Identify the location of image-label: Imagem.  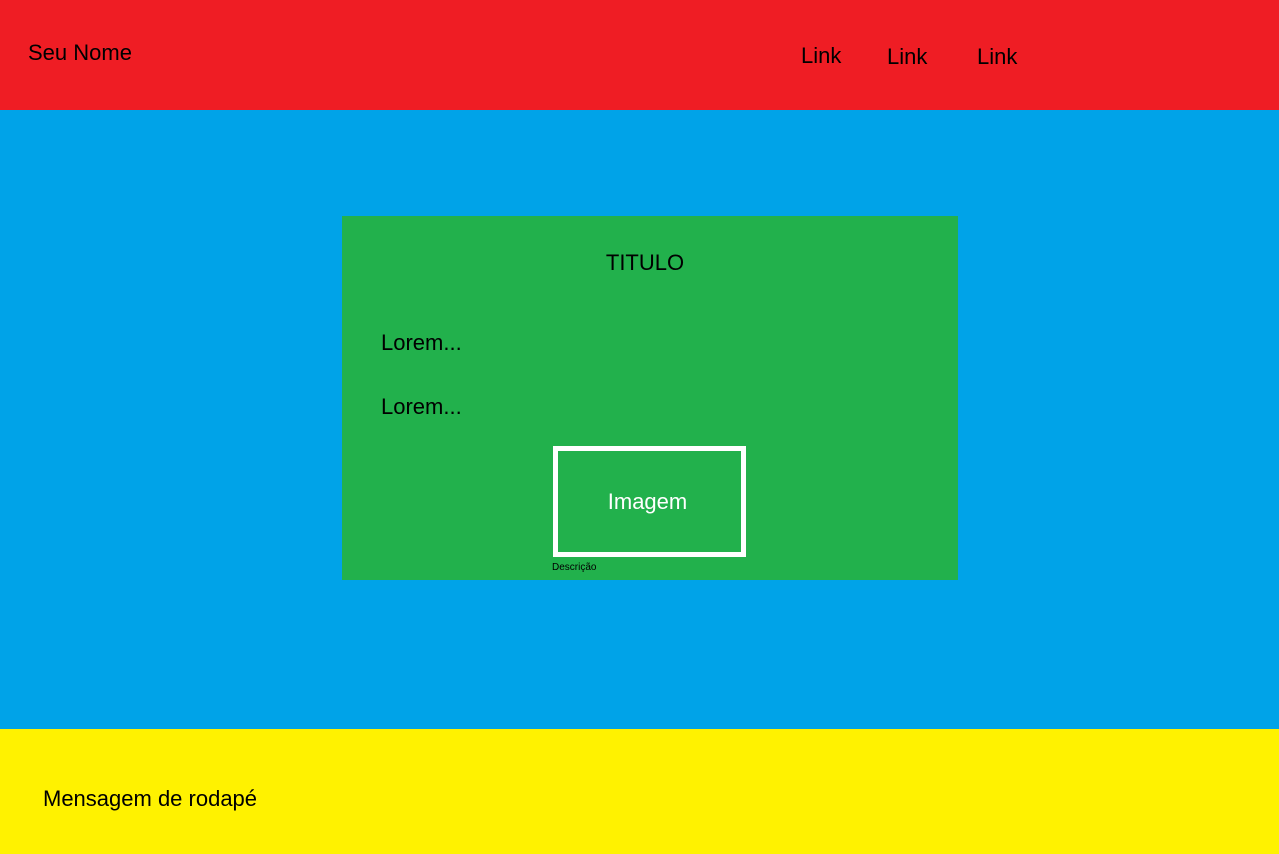
(647, 501).